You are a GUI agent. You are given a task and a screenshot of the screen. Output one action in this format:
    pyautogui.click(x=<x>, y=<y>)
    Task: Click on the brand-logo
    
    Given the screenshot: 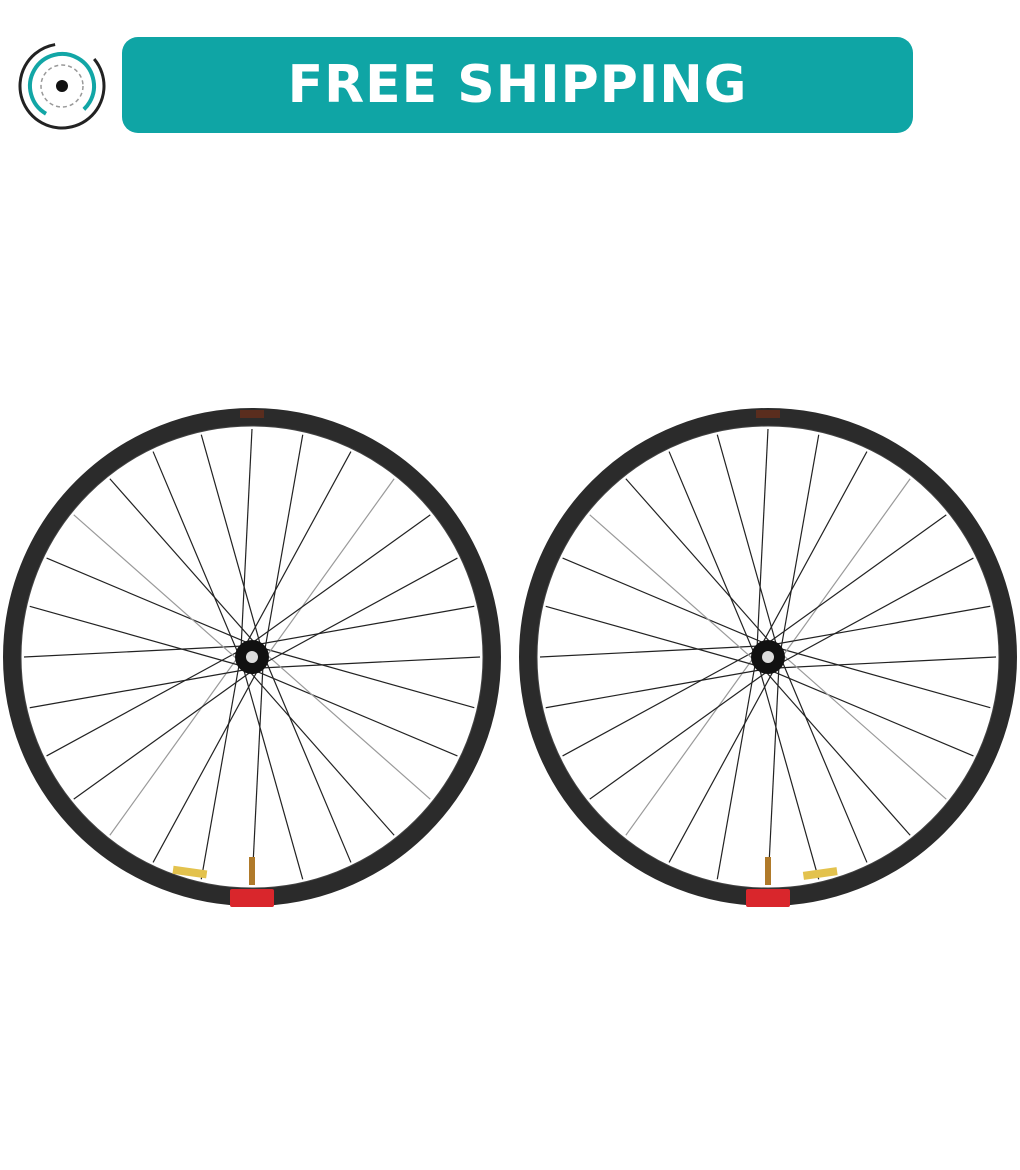 What is the action you would take?
    pyautogui.click(x=62, y=86)
    